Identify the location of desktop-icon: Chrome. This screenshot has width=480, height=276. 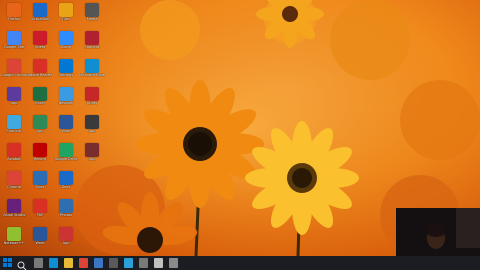
(14, 185).